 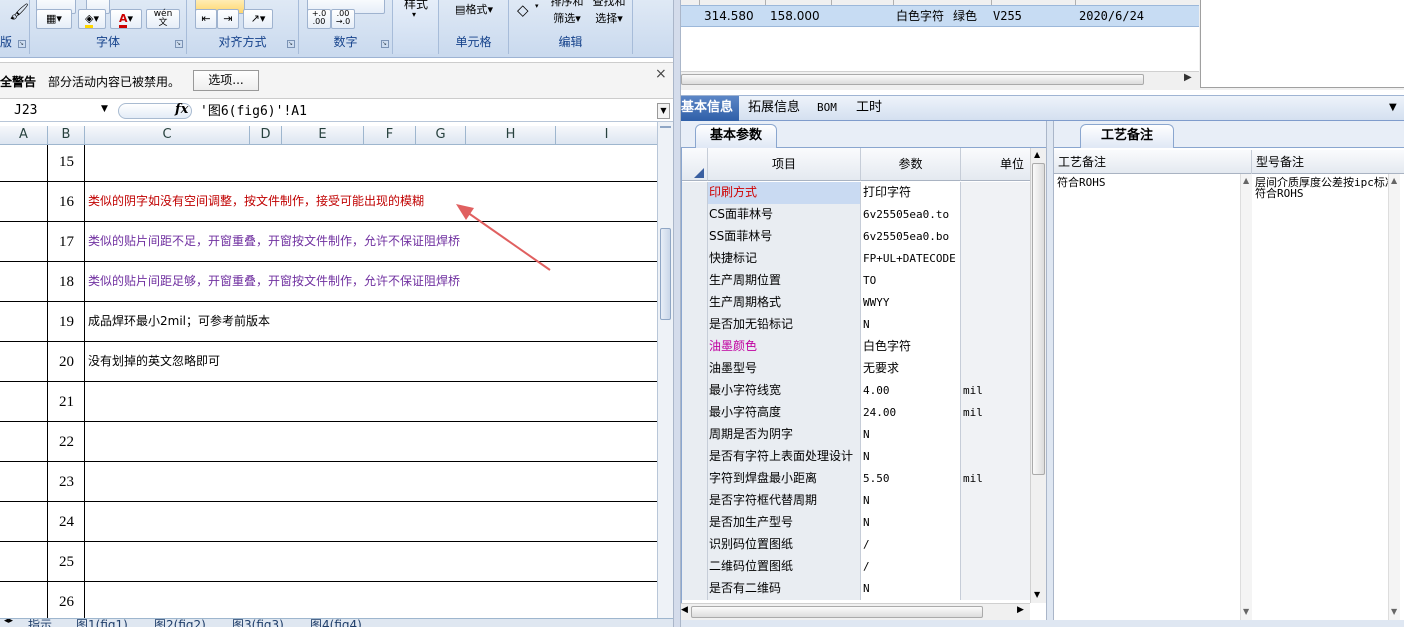 I want to click on row-number: 26, so click(x=67, y=600).